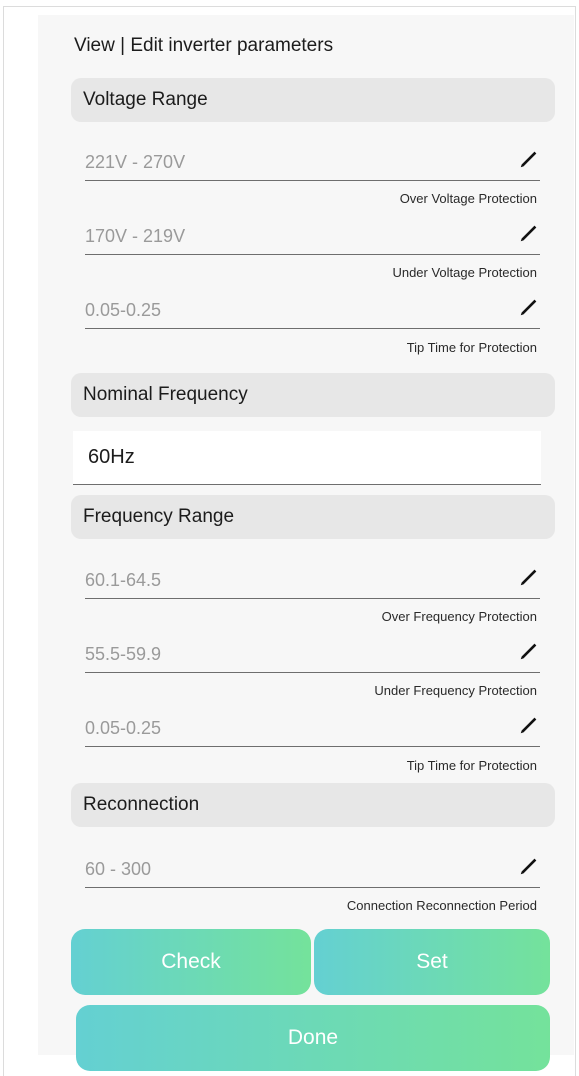  What do you see at coordinates (312, 652) in the screenshot?
I see `under-frequency-field: 55.5-59.9` at bounding box center [312, 652].